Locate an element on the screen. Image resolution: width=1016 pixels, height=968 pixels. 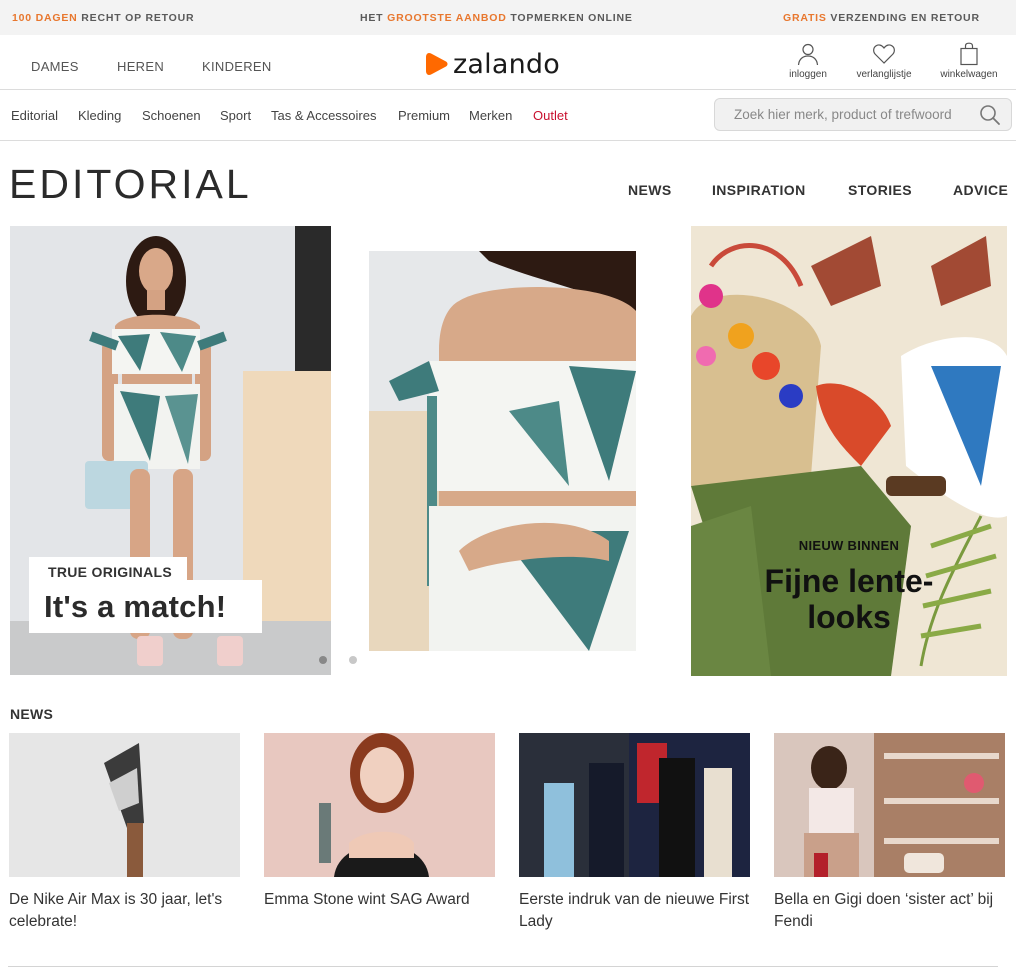
cat-sport: Sport is located at coordinates (235, 115).